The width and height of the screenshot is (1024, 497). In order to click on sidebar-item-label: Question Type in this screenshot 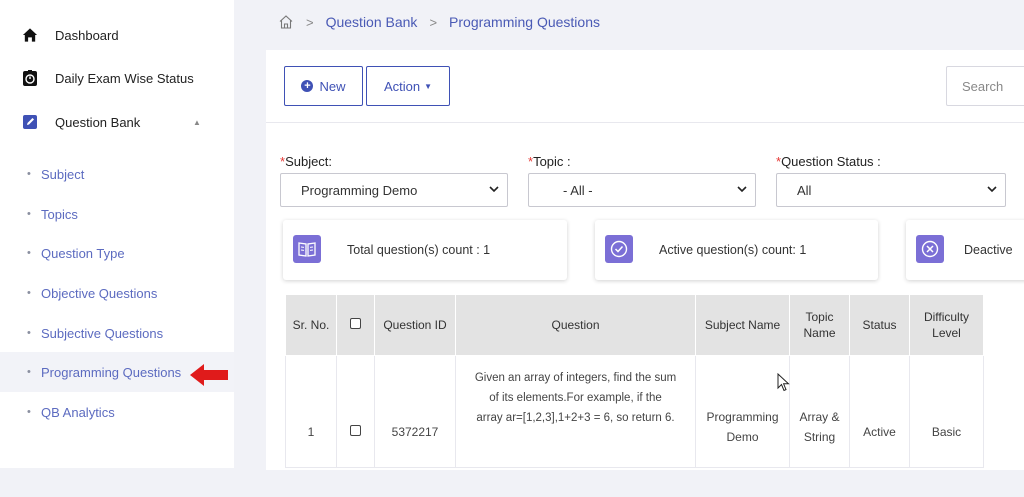, I will do `click(83, 253)`.